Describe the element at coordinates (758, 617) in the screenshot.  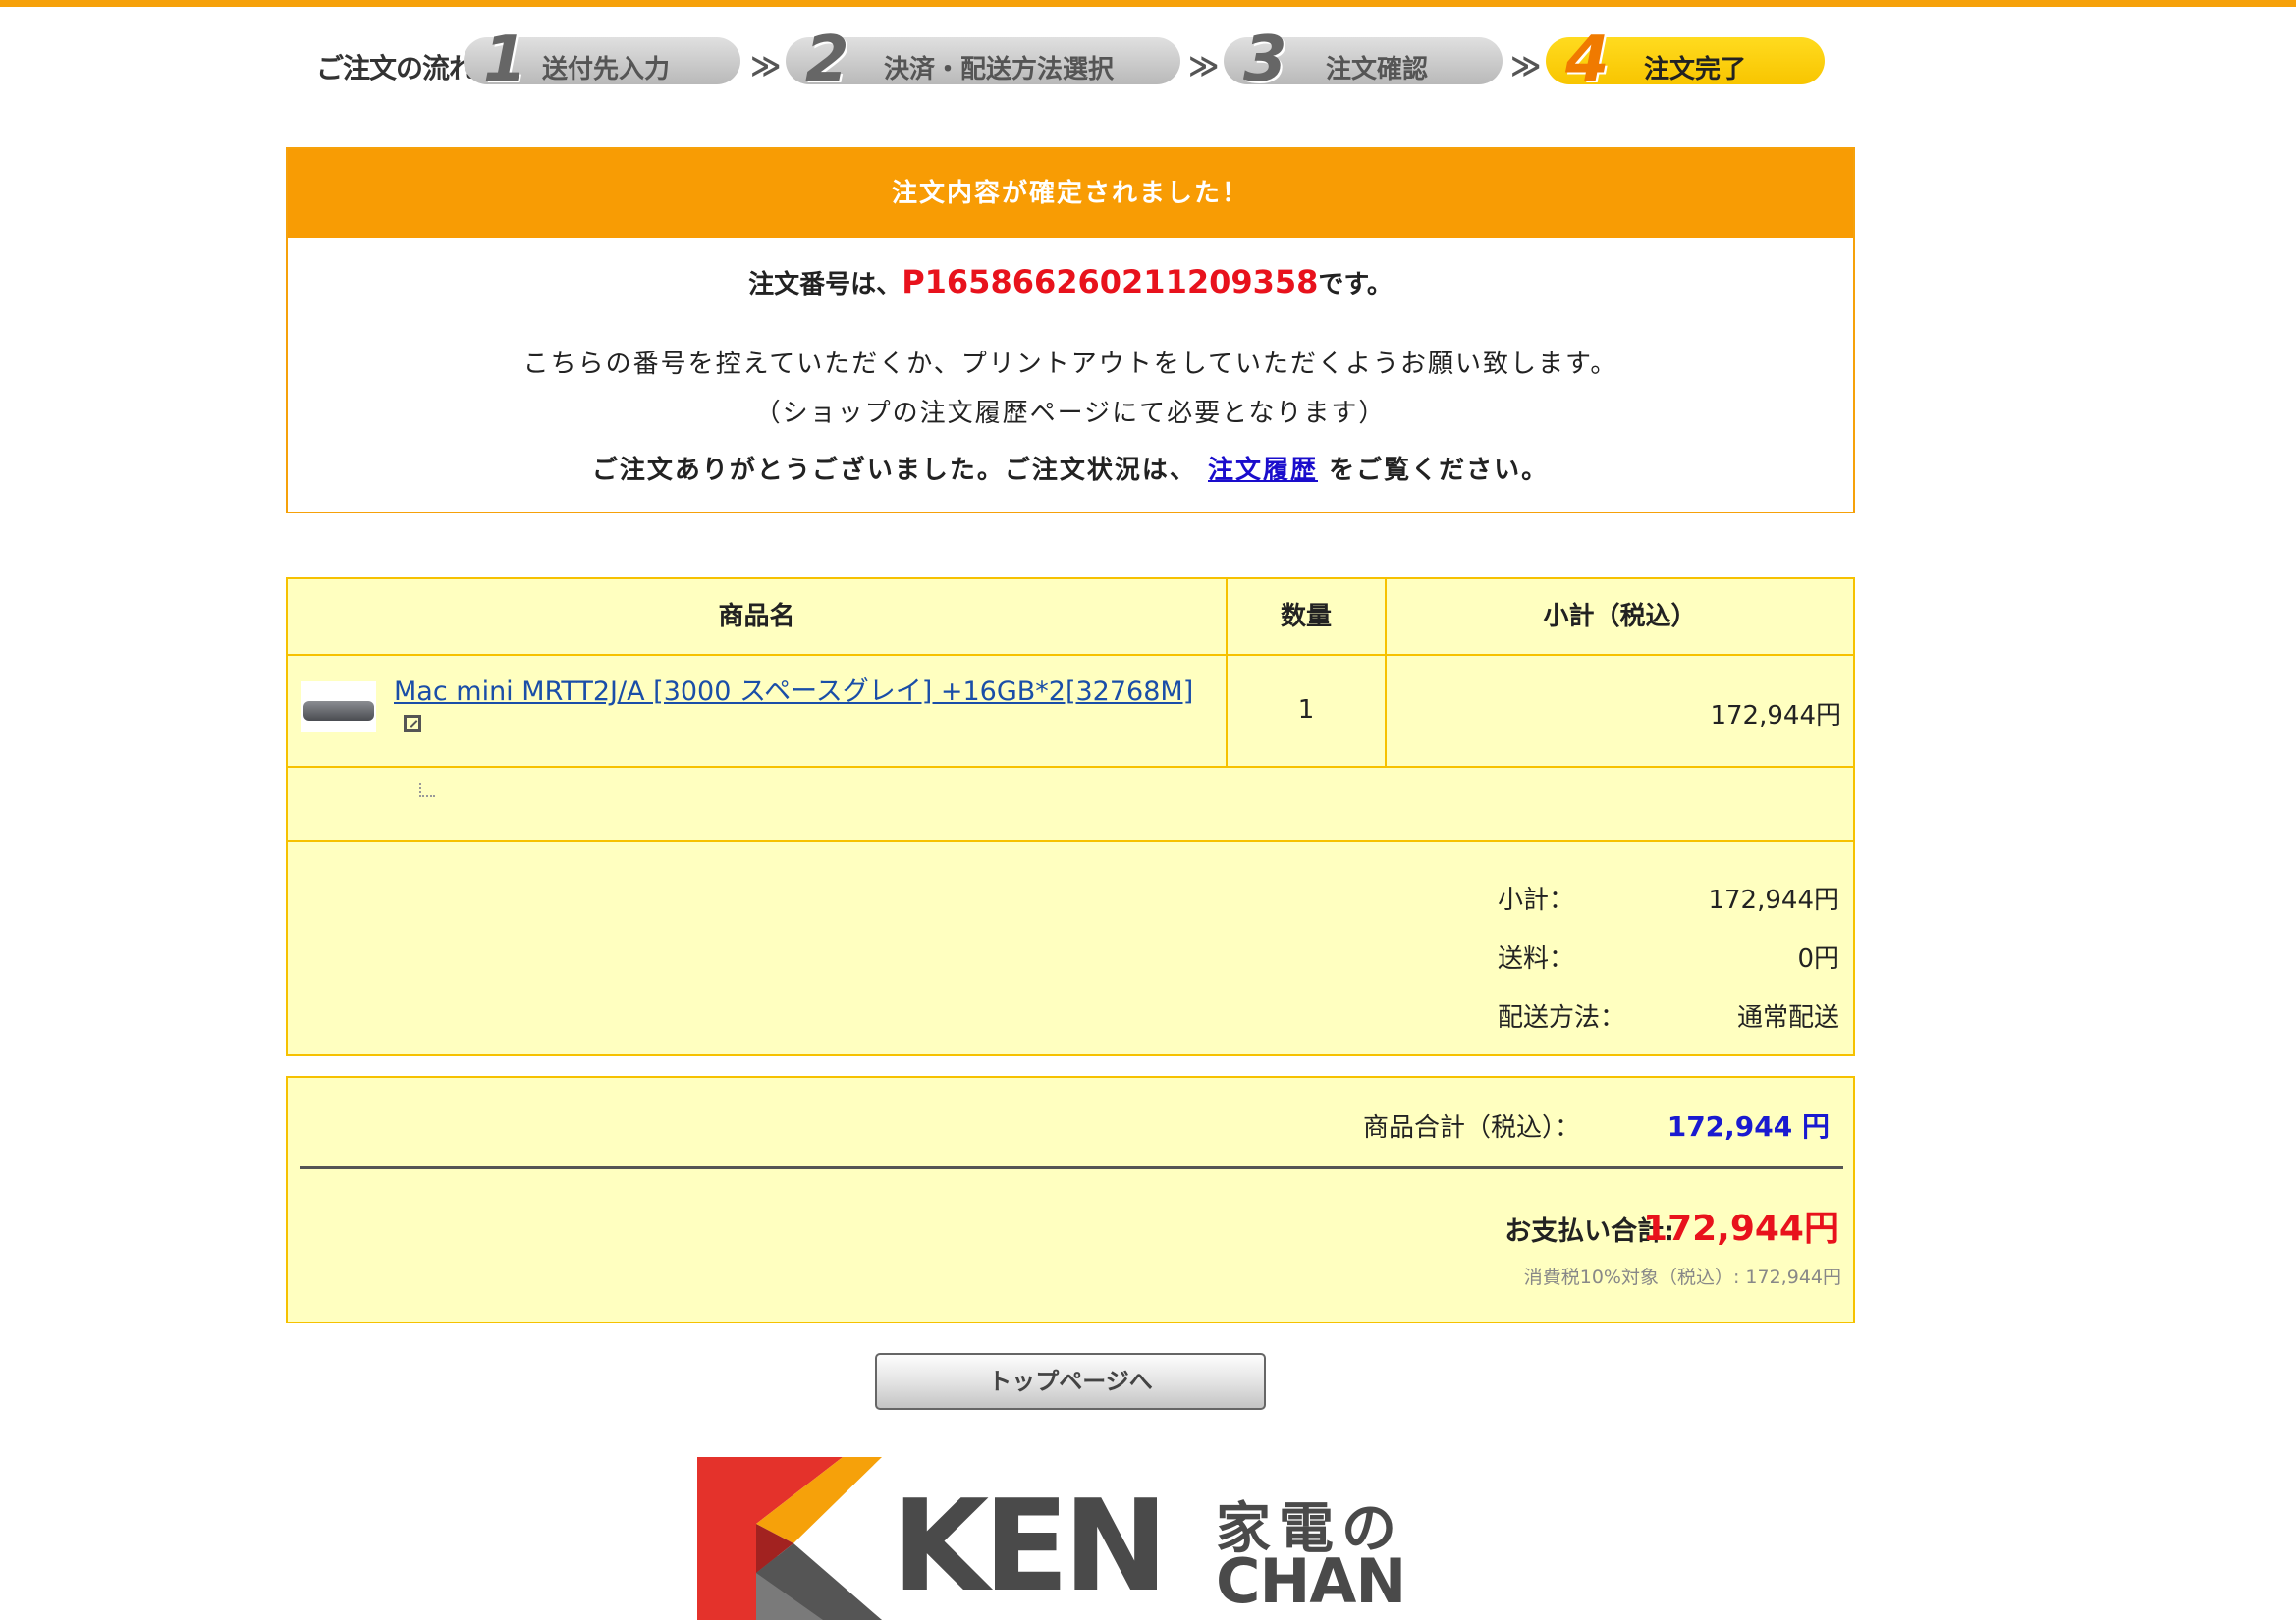
I see `column-header-name: 商品名` at that location.